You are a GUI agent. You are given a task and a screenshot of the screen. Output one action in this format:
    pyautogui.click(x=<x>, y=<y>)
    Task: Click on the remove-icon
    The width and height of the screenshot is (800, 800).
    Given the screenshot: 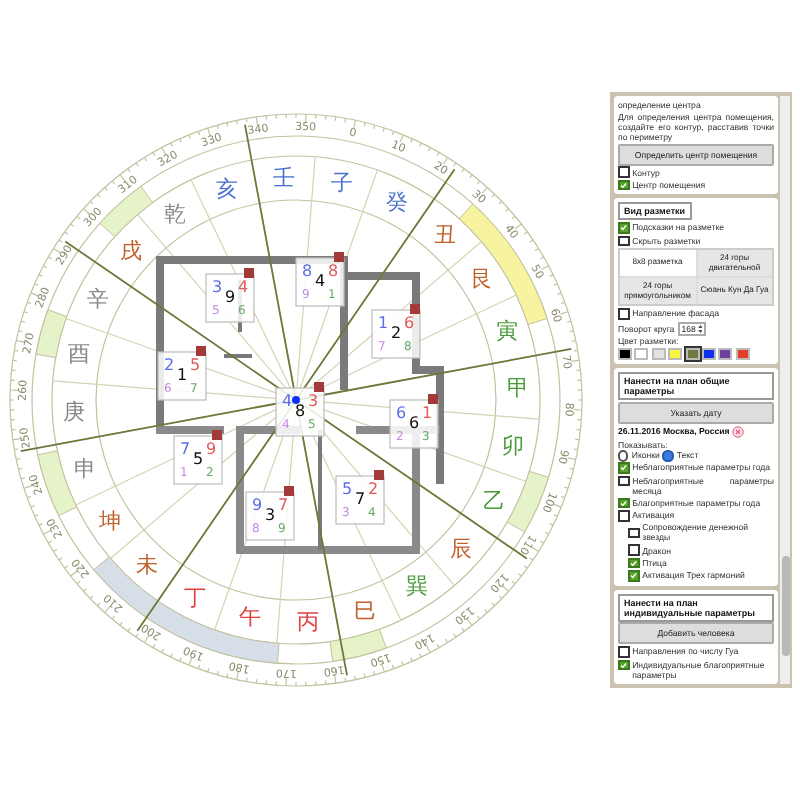 What is the action you would take?
    pyautogui.click(x=738, y=431)
    